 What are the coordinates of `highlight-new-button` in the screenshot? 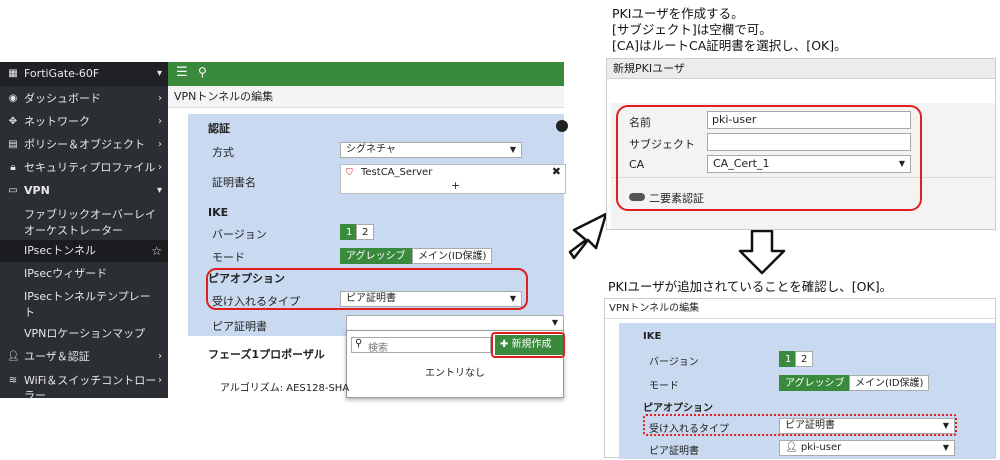 It's located at (528, 345).